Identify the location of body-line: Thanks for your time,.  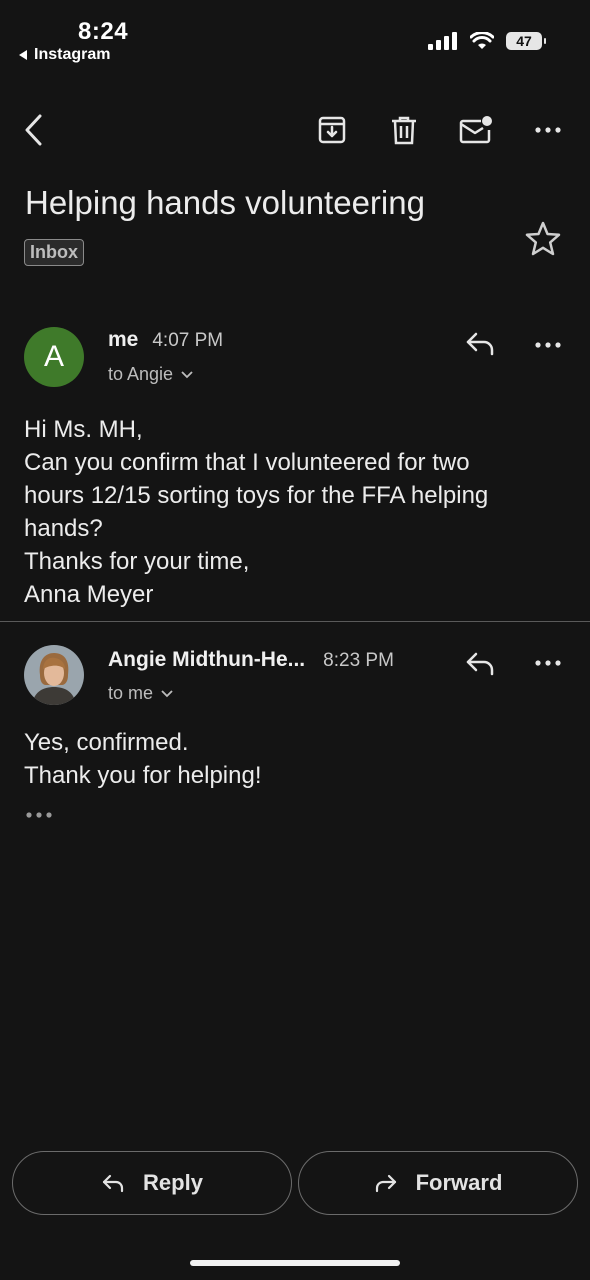
(137, 561).